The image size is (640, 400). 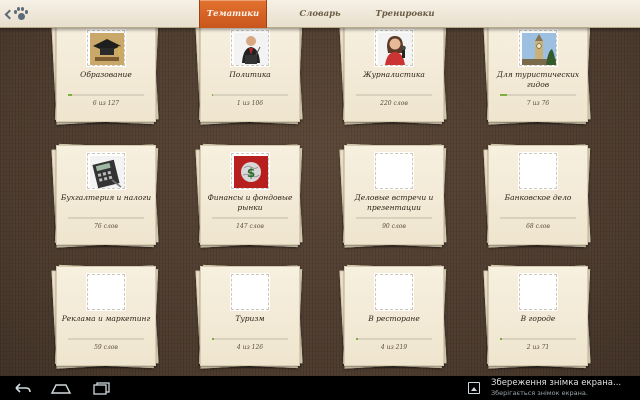 I want to click on card-word-count: 2 из 71, so click(x=538, y=347).